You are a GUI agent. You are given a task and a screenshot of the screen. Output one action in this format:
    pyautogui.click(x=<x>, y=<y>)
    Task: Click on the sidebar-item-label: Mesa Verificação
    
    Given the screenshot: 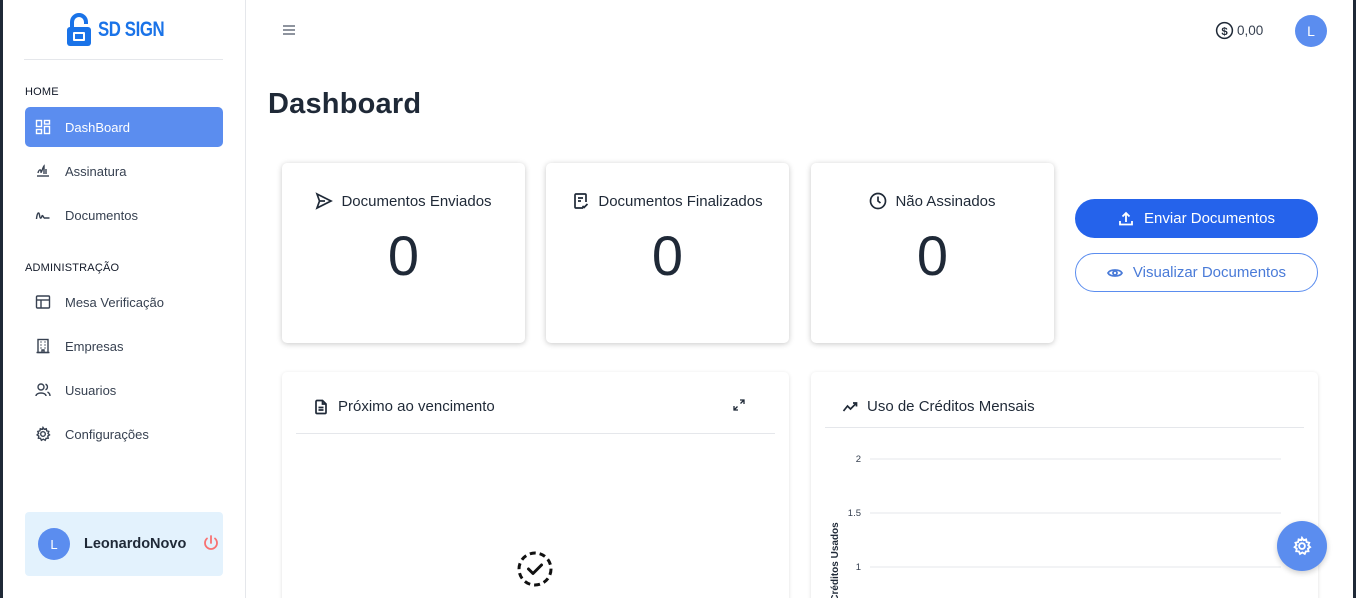 What is the action you would take?
    pyautogui.click(x=114, y=302)
    